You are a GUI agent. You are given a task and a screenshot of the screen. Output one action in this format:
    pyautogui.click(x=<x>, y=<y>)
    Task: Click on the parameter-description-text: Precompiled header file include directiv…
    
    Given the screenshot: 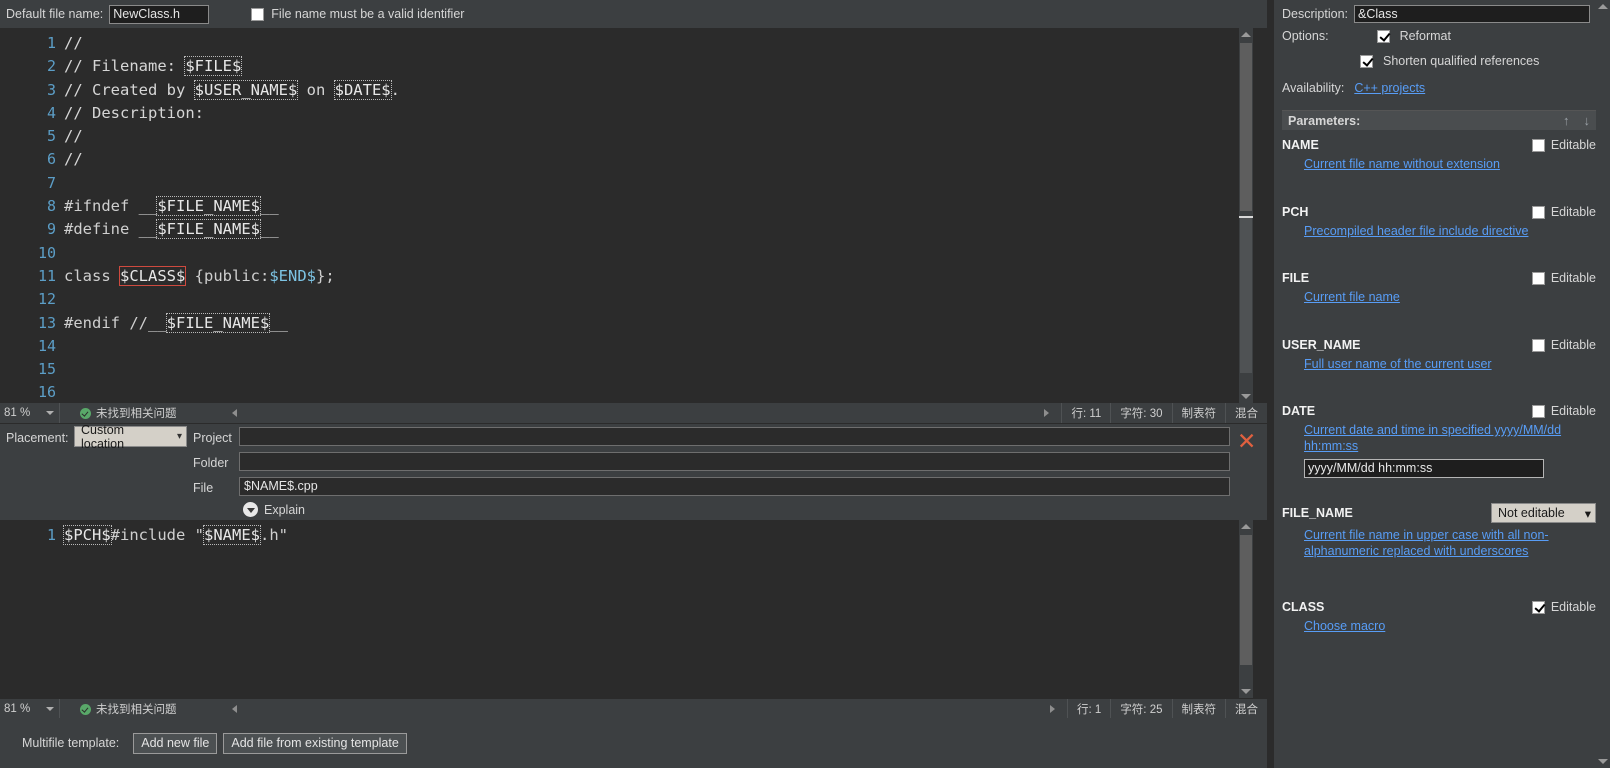 What is the action you would take?
    pyautogui.click(x=1416, y=231)
    